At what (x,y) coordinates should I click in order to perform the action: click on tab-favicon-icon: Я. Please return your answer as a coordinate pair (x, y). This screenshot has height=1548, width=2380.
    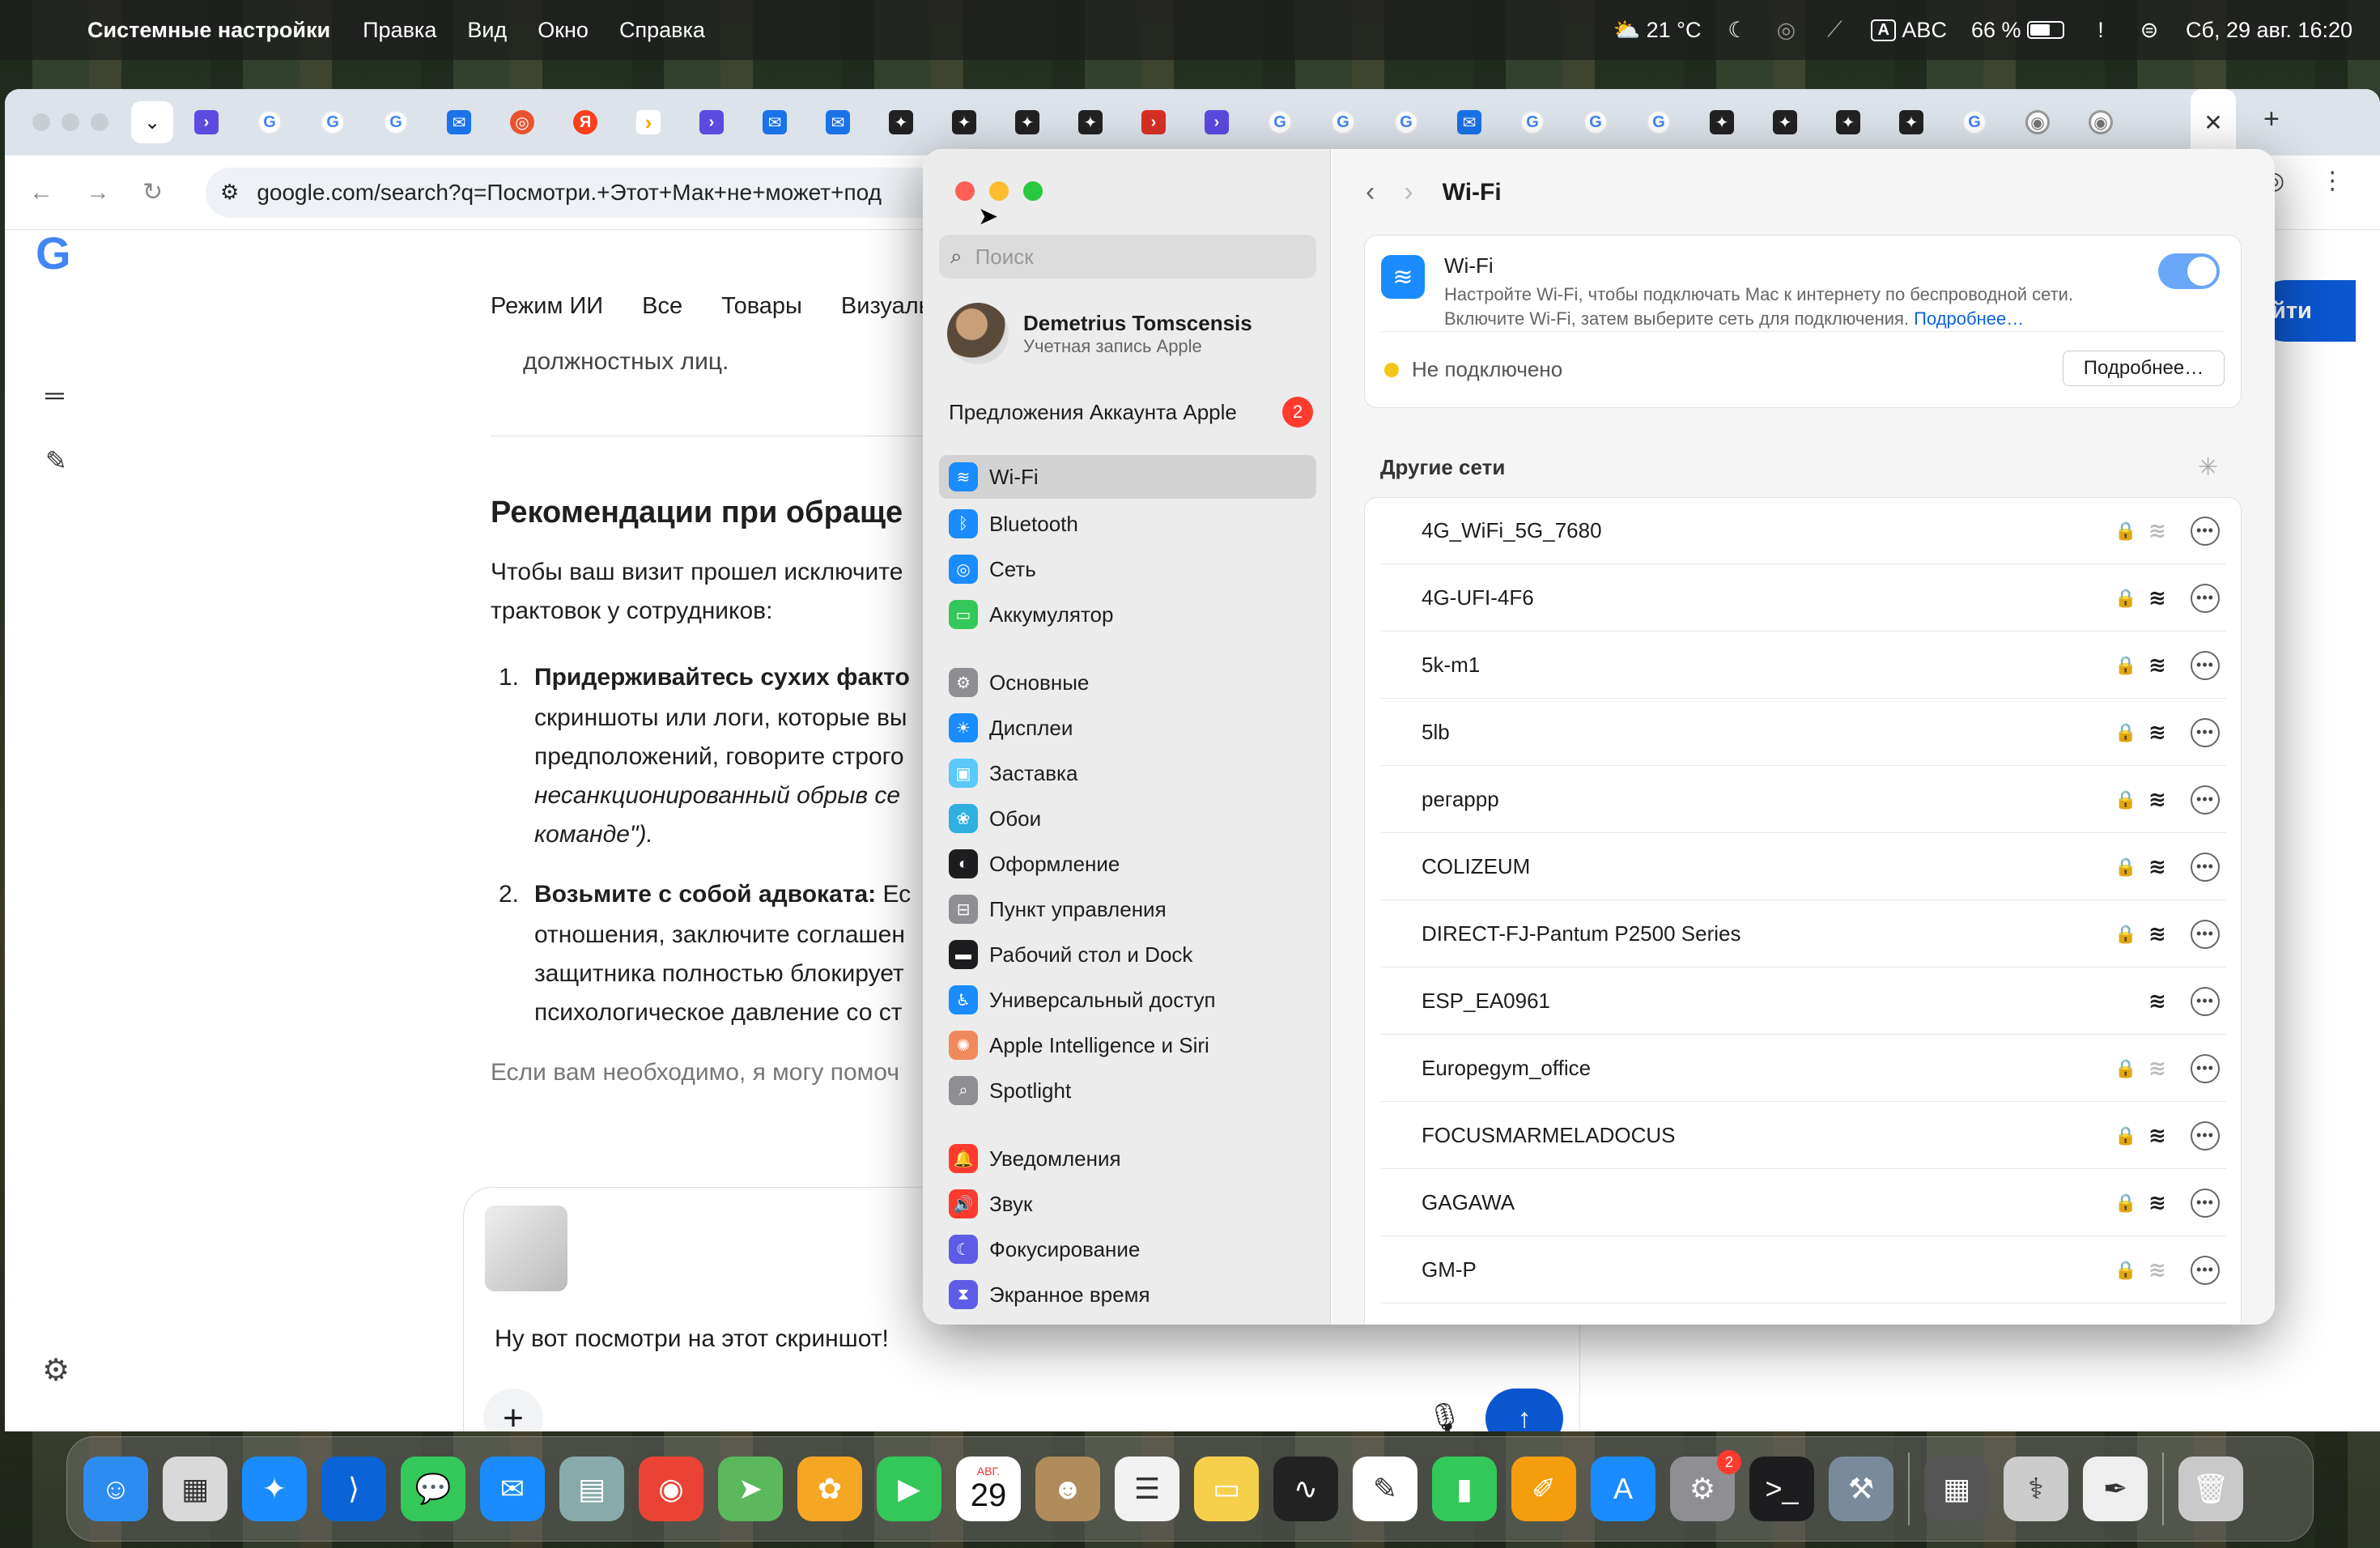
    Looking at the image, I should click on (585, 122).